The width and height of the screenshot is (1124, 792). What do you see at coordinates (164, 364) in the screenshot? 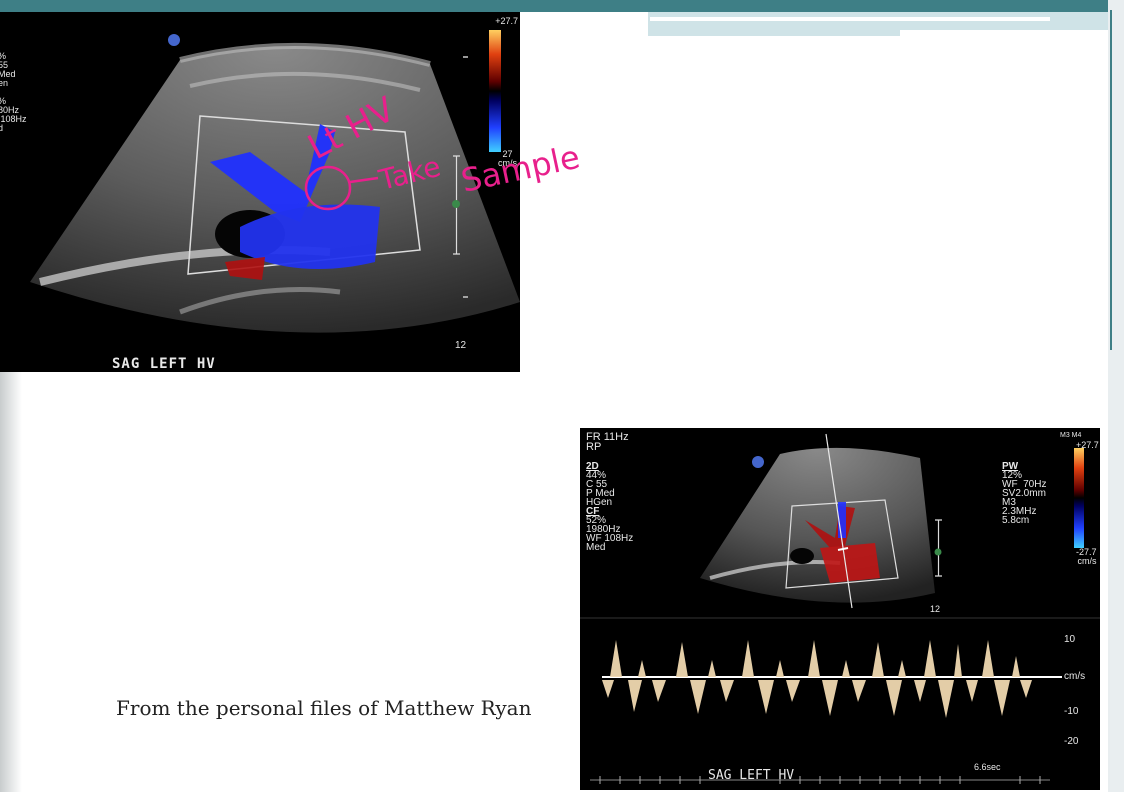
I see `image1-caption: SAG LEFT HV` at bounding box center [164, 364].